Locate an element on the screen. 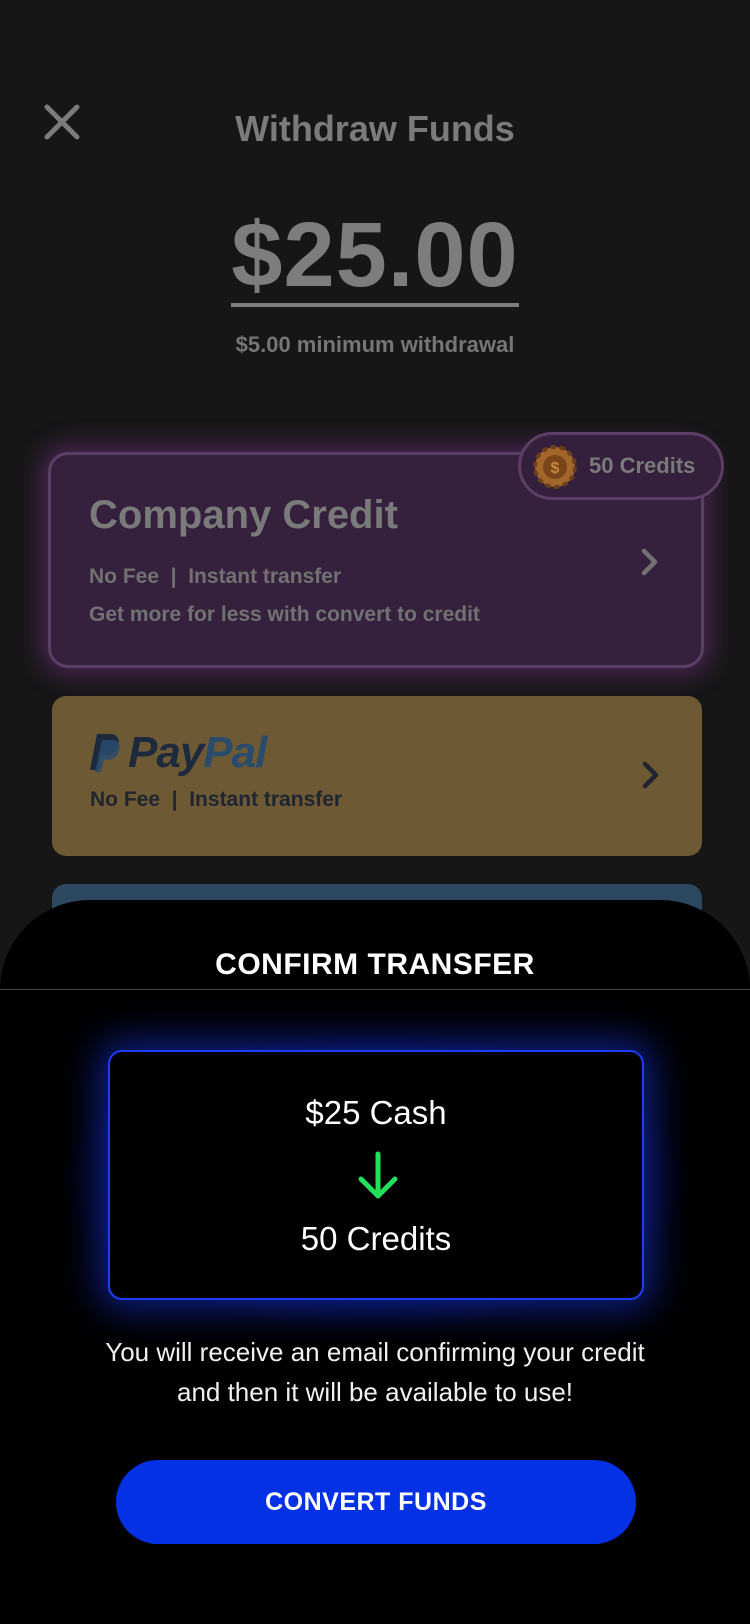 The height and width of the screenshot is (1624, 750). conversion-summary: $25 Cash 50 Credits is located at coordinates (376, 1175).